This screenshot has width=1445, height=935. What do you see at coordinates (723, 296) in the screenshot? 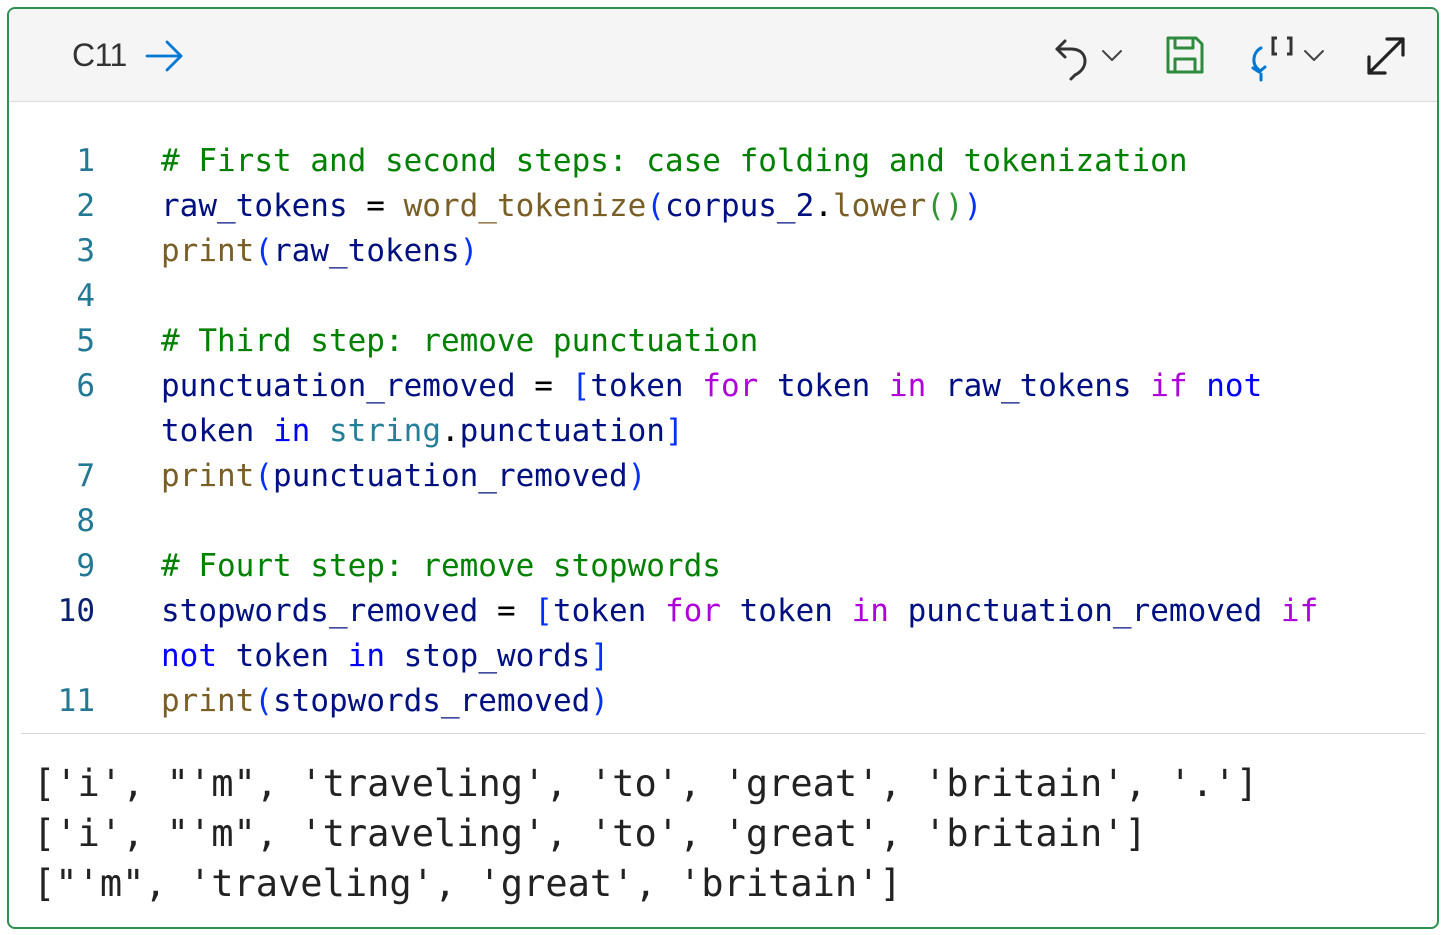
I see `code-line: 4` at bounding box center [723, 296].